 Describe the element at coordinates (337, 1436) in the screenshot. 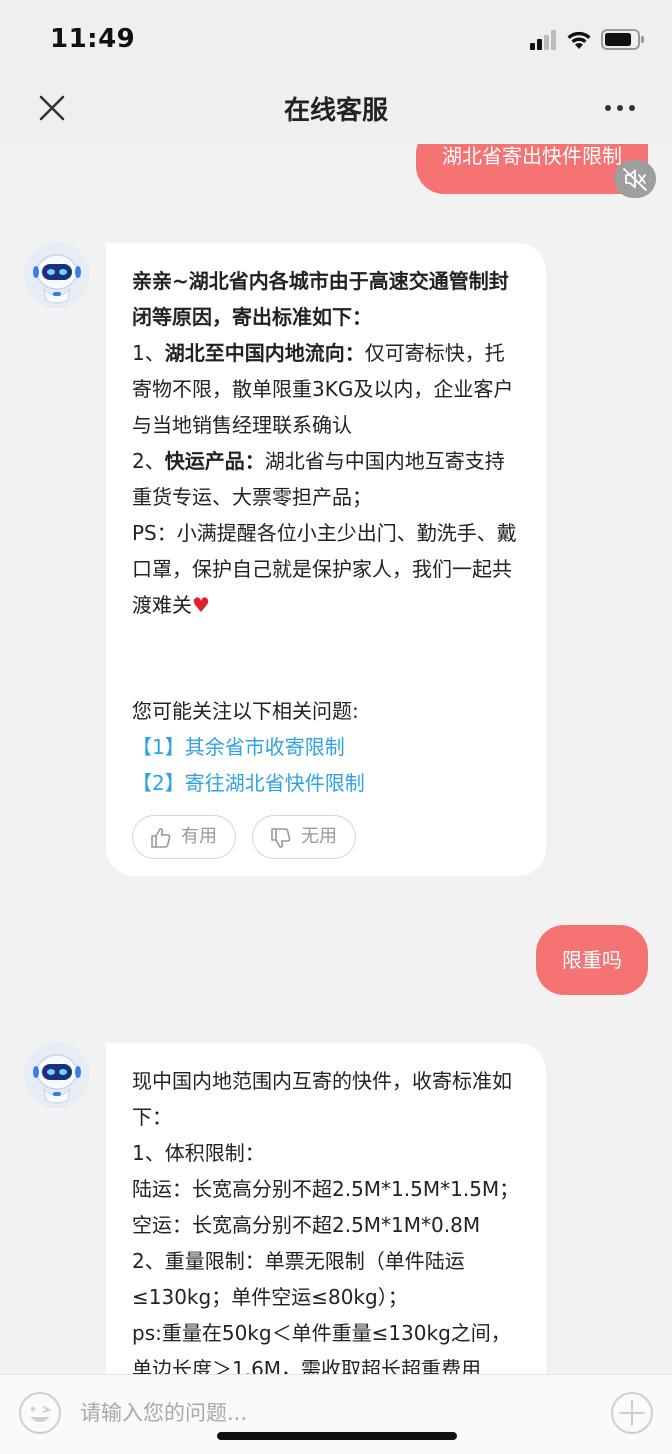

I see `home-indicator` at that location.